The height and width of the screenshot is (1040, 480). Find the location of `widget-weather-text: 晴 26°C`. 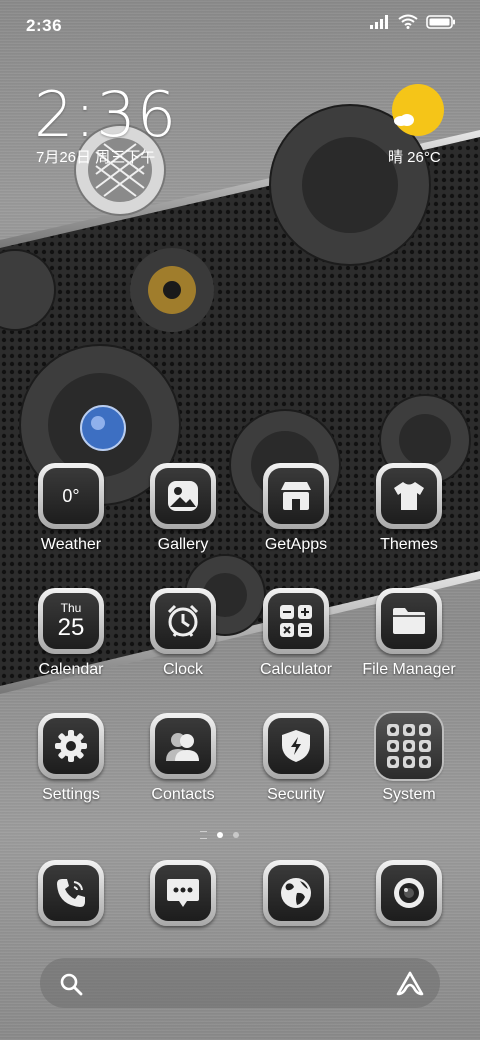

widget-weather-text: 晴 26°C is located at coordinates (414, 157).